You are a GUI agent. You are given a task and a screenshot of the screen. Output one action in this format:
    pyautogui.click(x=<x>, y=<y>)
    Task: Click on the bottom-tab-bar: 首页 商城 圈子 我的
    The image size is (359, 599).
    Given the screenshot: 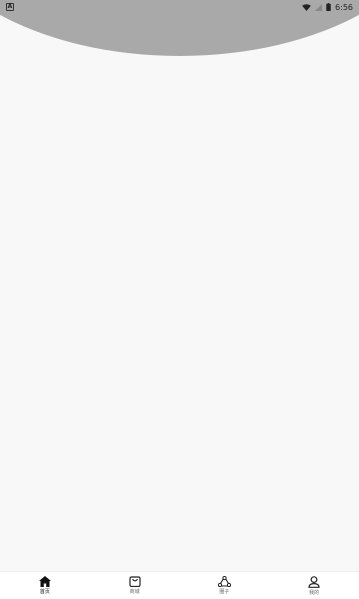 What is the action you would take?
    pyautogui.click(x=179, y=585)
    